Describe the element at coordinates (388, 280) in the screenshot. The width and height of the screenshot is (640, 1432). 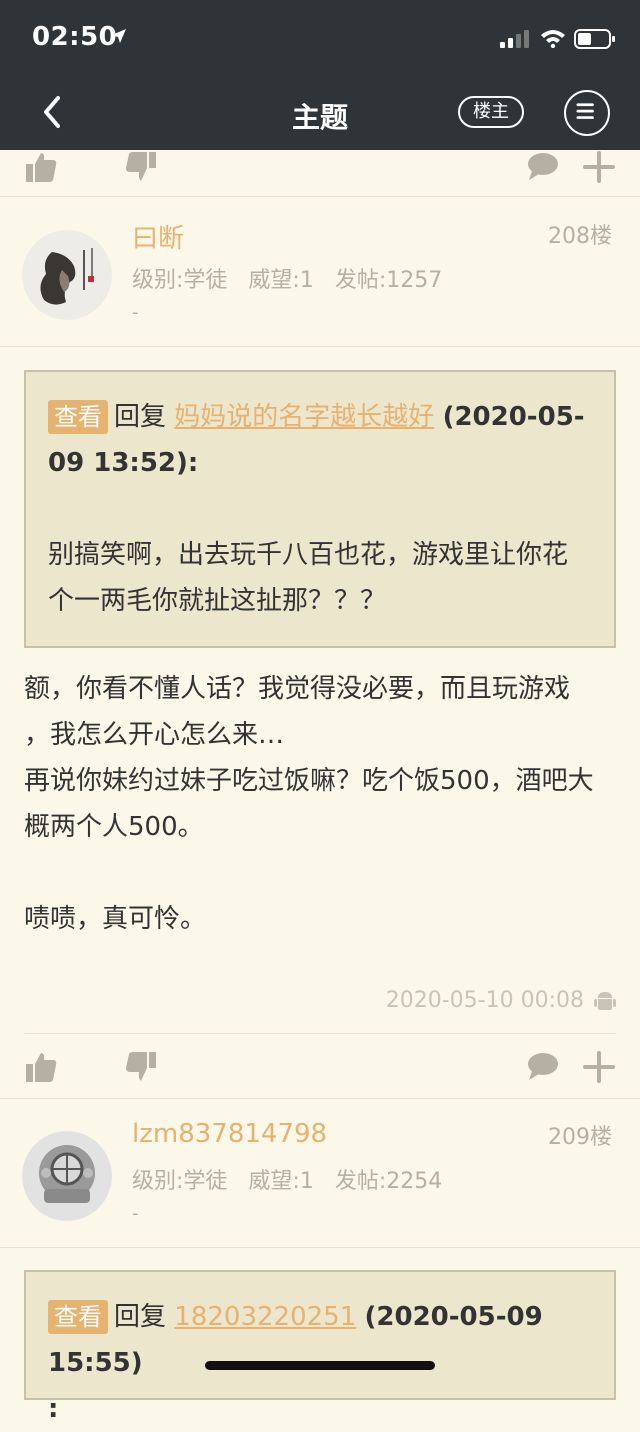
I see `user-post-count: 发帖:1257` at that location.